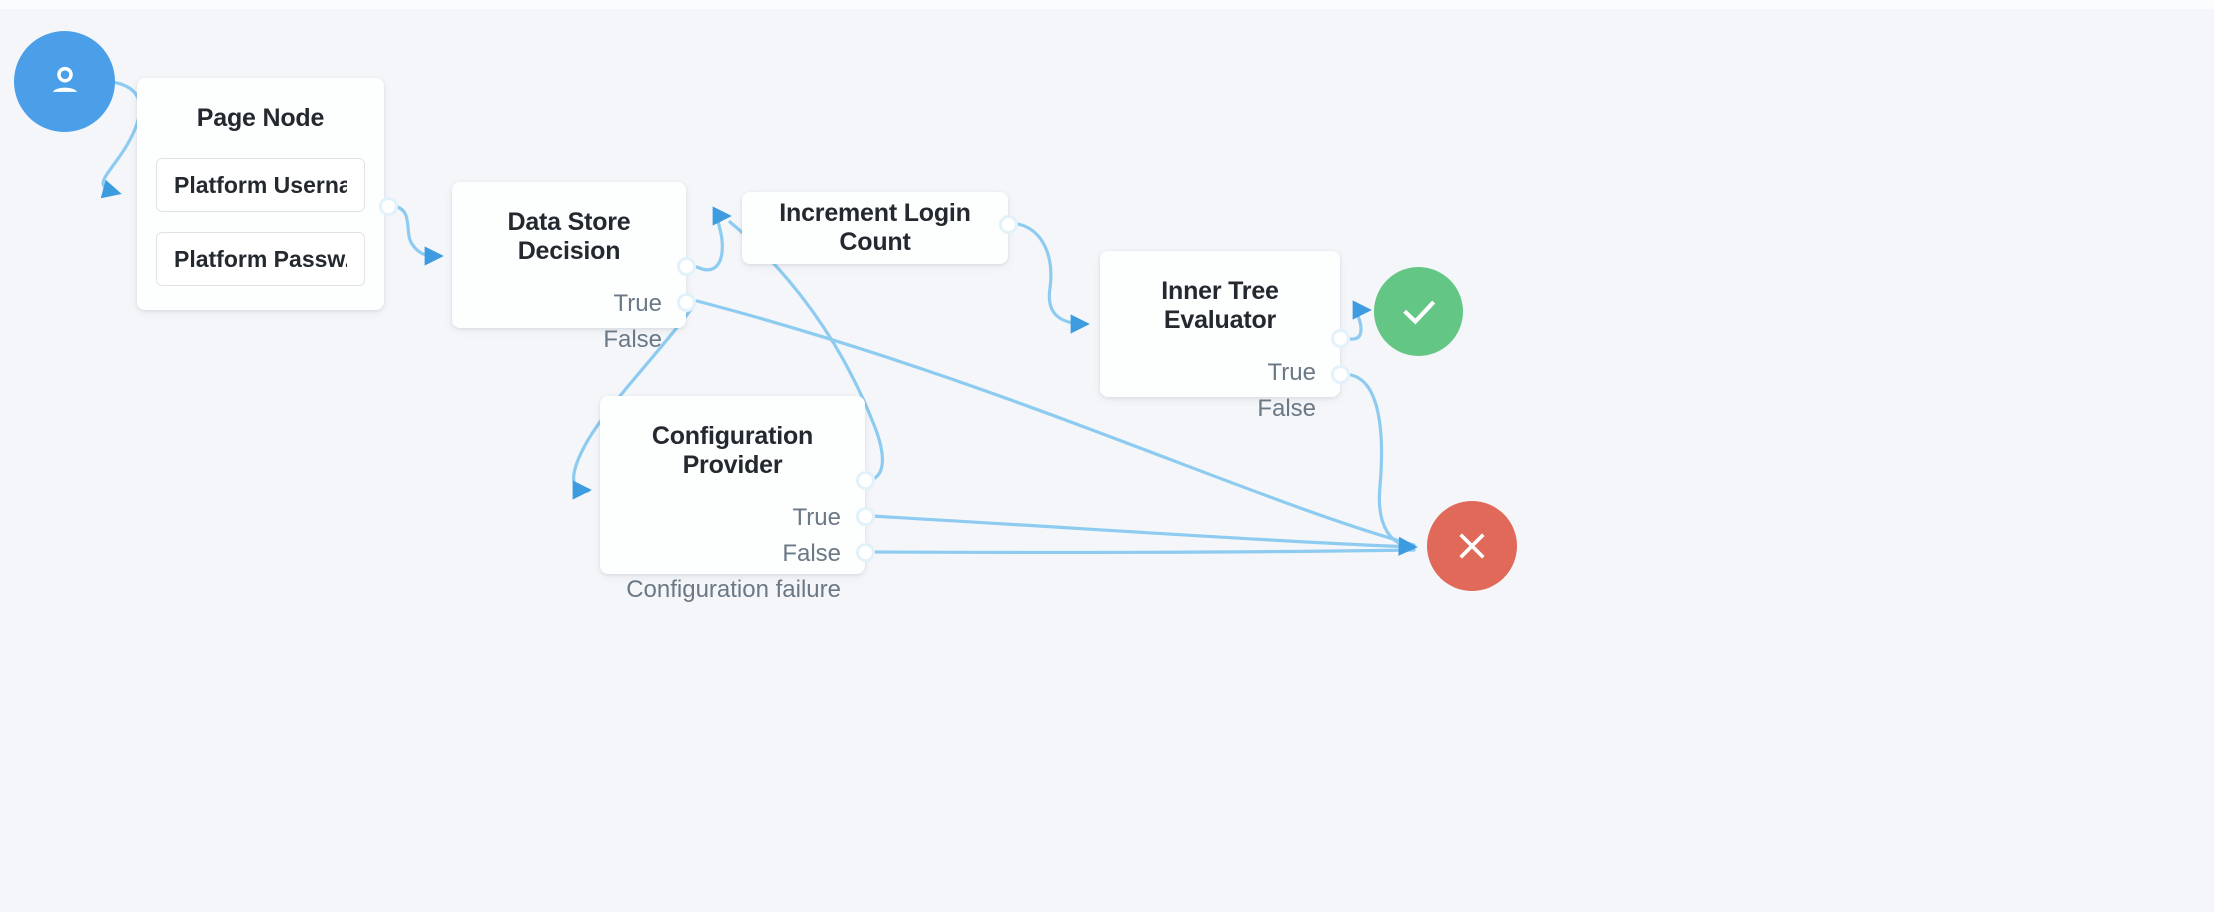  I want to click on edge-config-false-to-failure, so click(1142, 531).